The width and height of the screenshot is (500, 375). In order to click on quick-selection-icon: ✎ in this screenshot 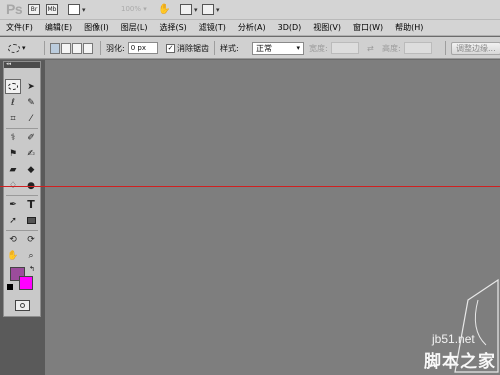, I will do `click(31, 102)`.